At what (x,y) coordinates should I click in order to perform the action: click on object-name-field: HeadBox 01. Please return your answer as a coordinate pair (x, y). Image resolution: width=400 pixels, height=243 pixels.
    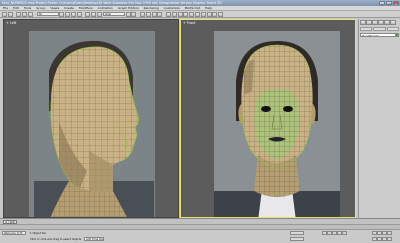
    Looking at the image, I should click on (379, 34).